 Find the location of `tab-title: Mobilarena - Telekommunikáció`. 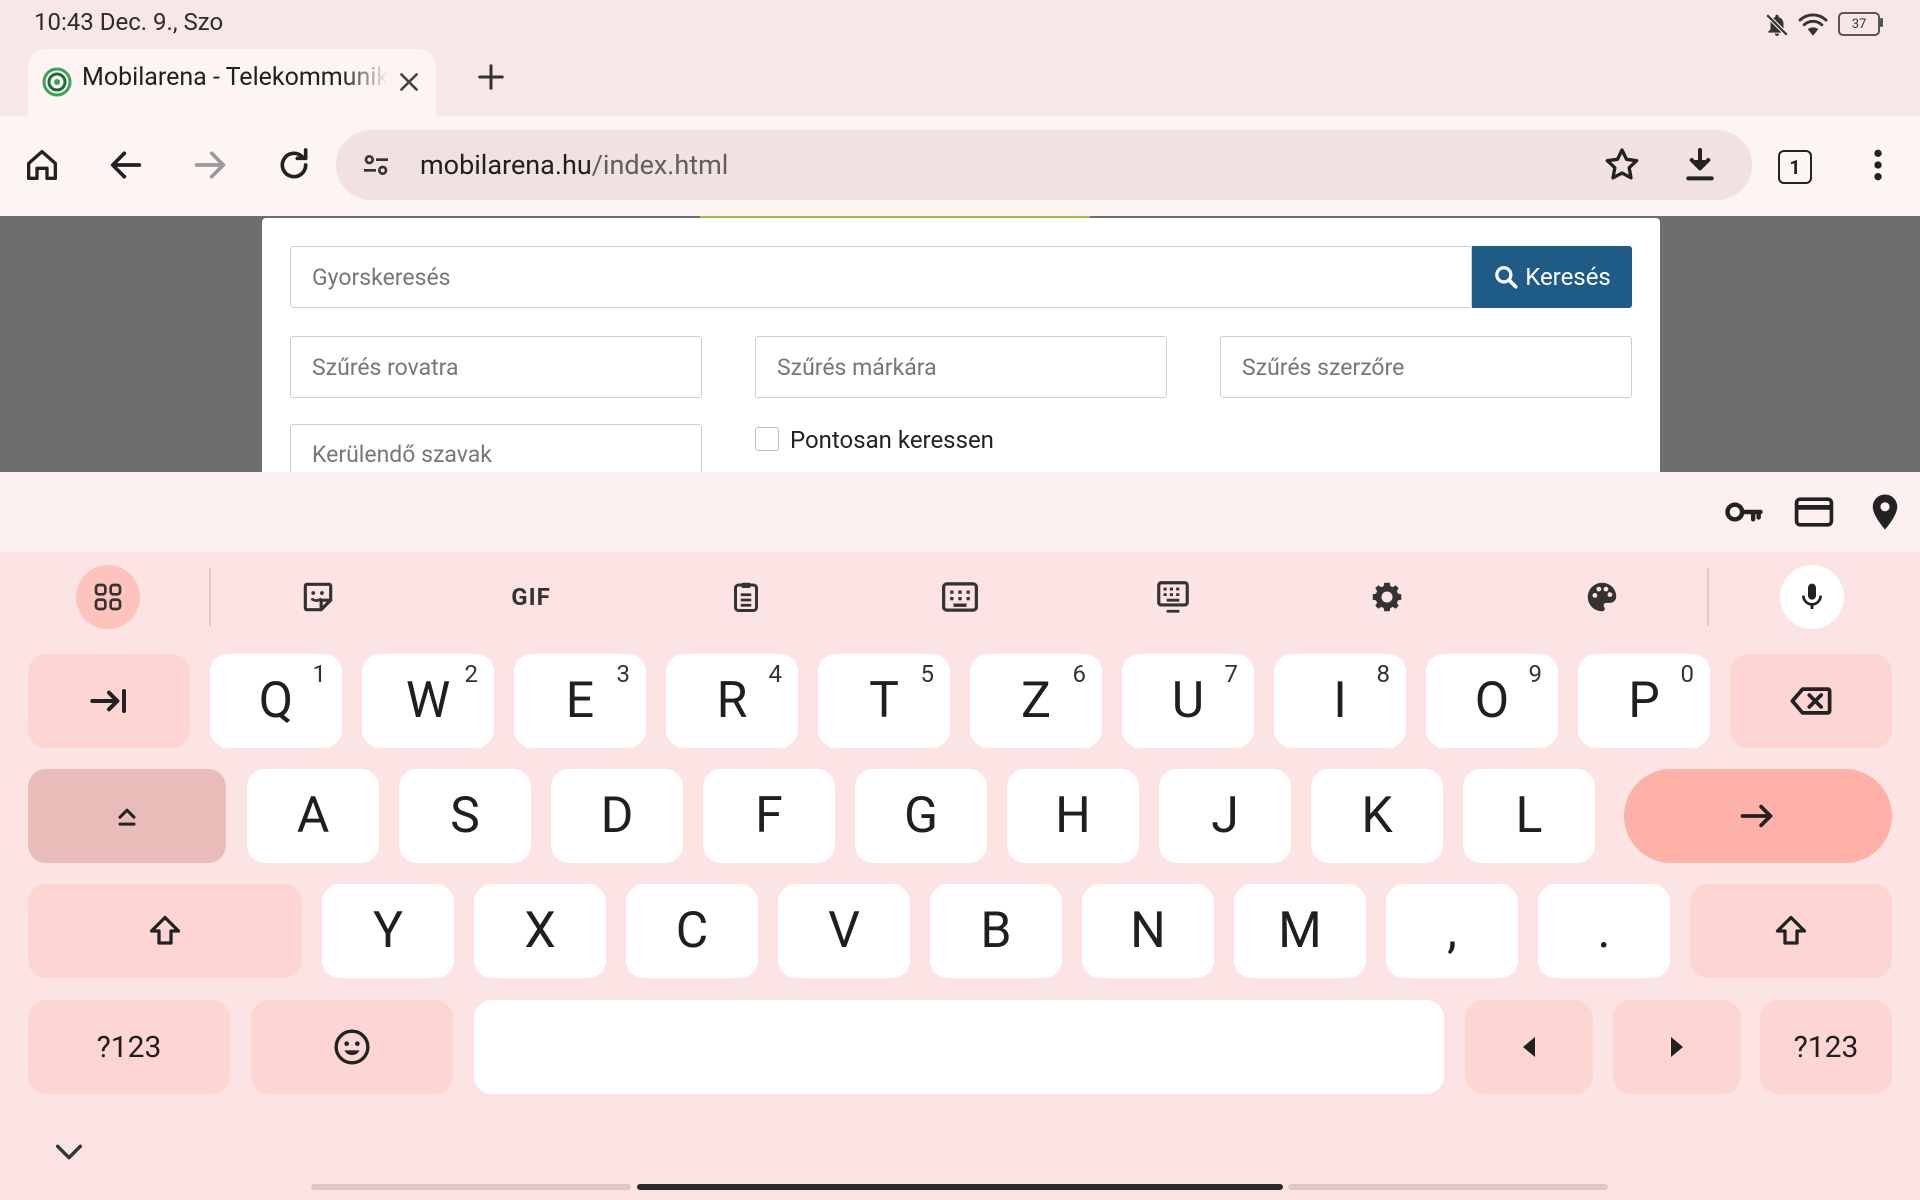

tab-title: Mobilarena - Telekommunikáció is located at coordinates (235, 77).